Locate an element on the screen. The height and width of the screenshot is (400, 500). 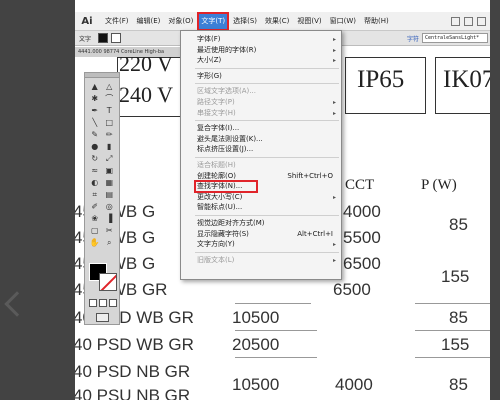
pen-tool-icon: ✒ is located at coordinates (95, 110).